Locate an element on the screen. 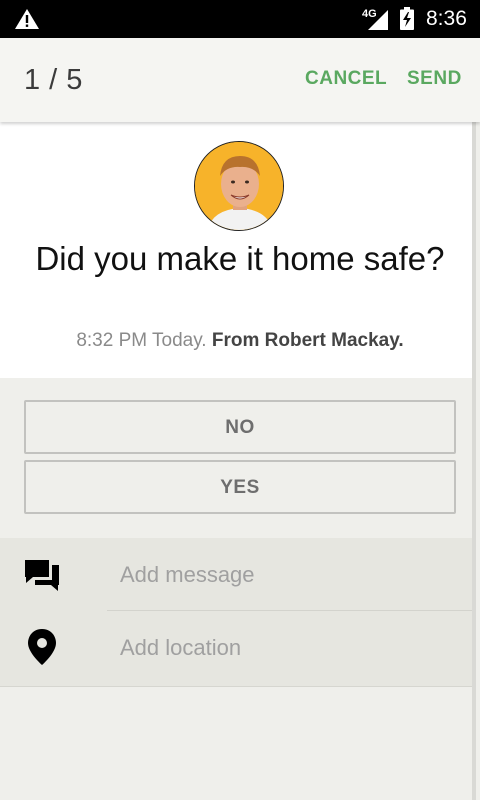  scrollbar is located at coordinates (474, 461).